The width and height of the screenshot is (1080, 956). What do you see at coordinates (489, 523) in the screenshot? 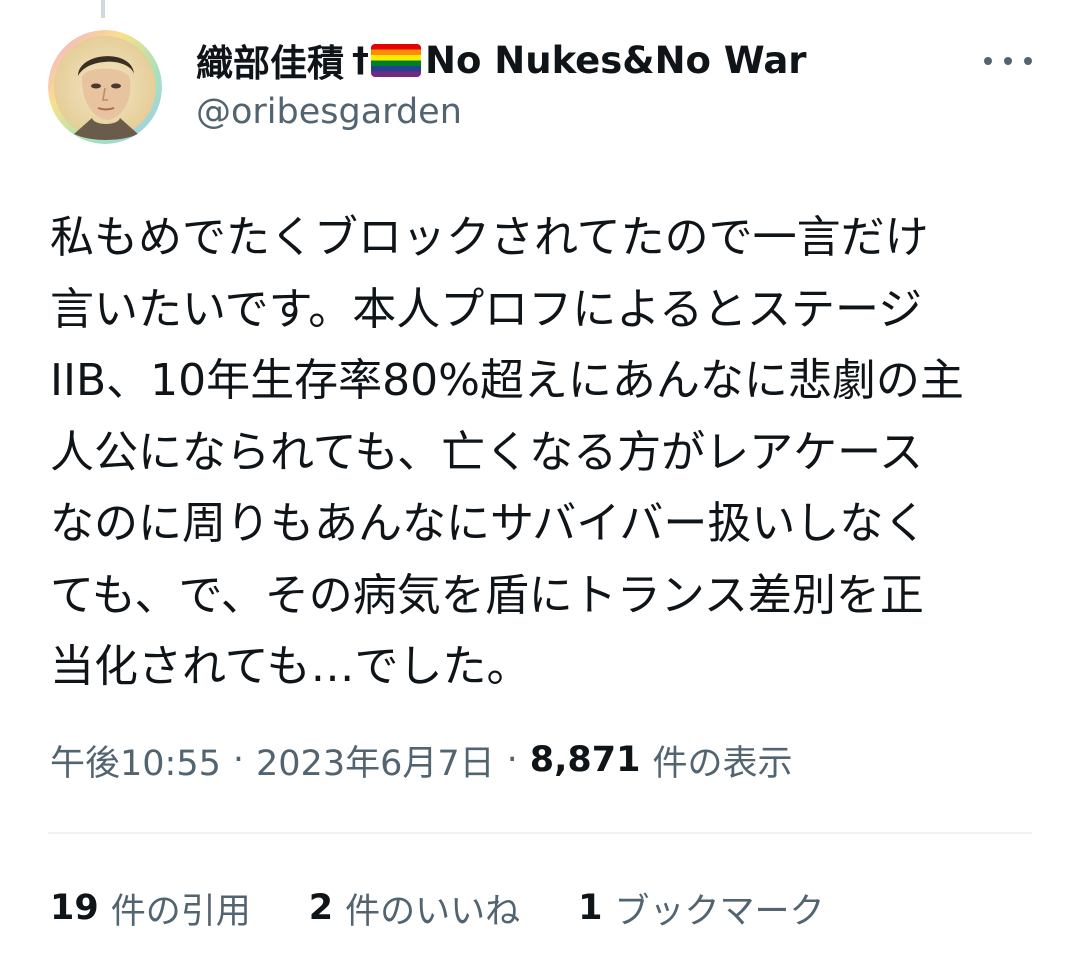
I see `tweet-text-line: なのに周りもあんなにサバイバー扱いしなく` at bounding box center [489, 523].